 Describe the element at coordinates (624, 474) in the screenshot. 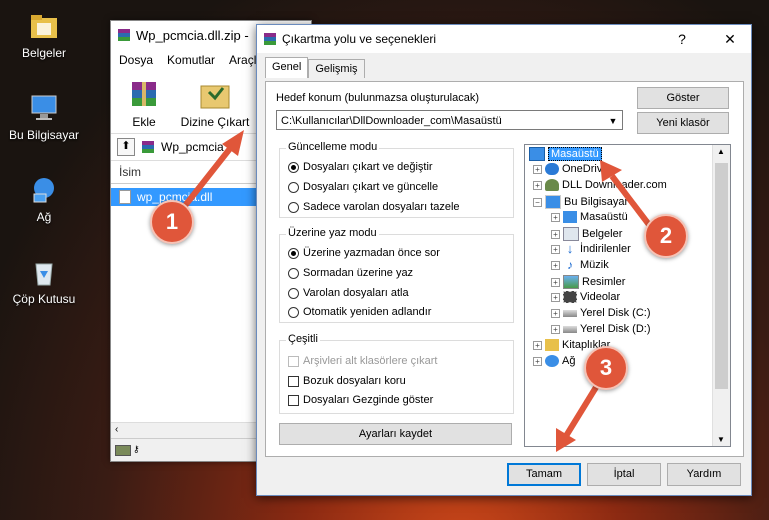

I see `cancel-button: İptal` at that location.